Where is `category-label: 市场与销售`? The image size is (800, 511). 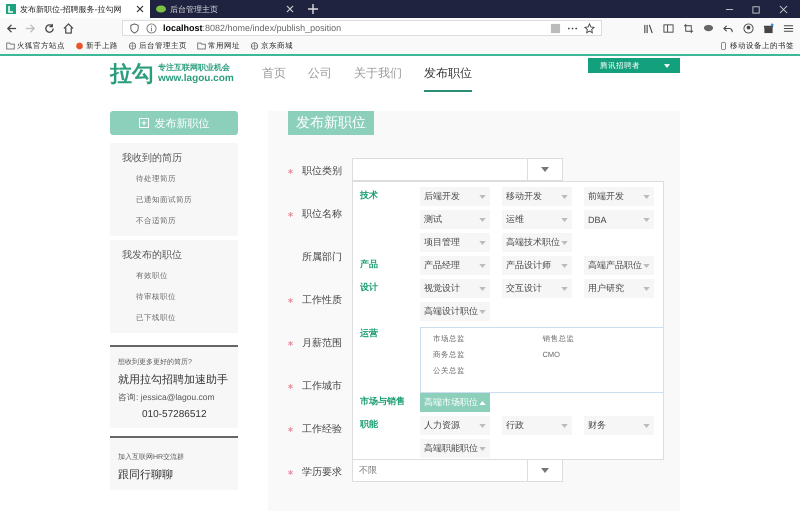
category-label: 市场与销售 is located at coordinates (383, 401).